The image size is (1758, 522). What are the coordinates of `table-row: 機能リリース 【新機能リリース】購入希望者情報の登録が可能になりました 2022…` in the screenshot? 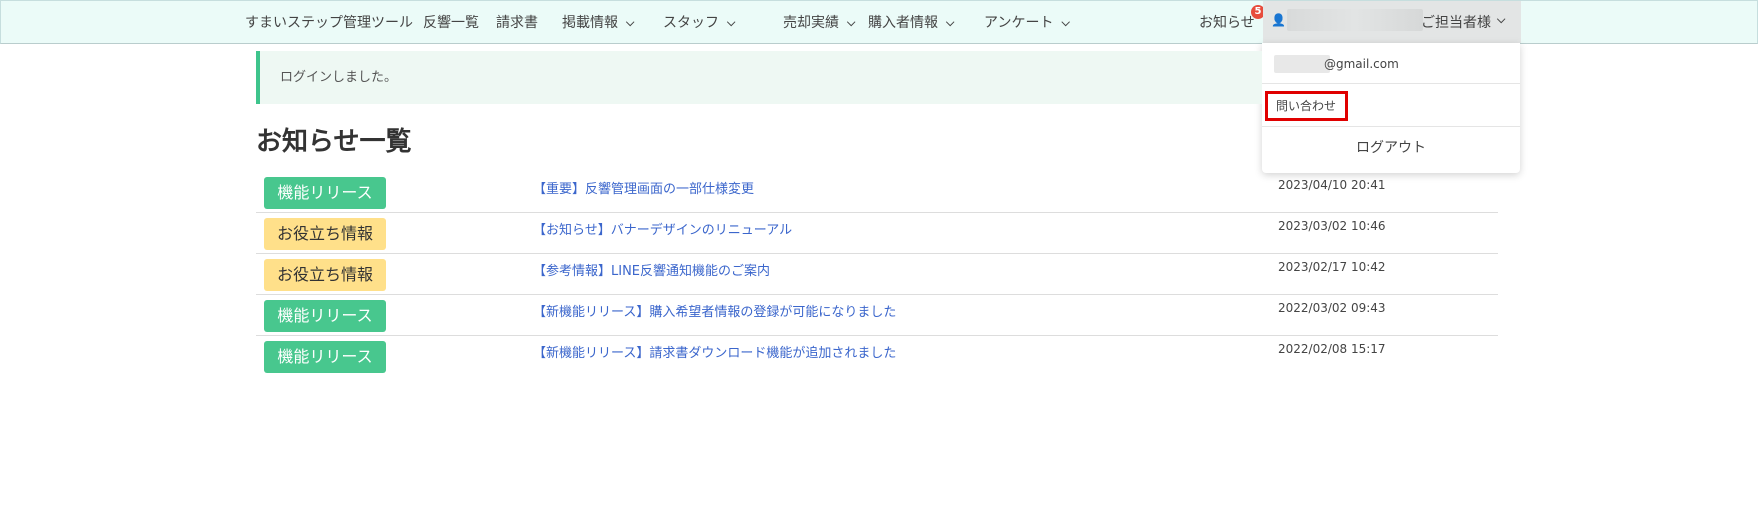 It's located at (877, 315).